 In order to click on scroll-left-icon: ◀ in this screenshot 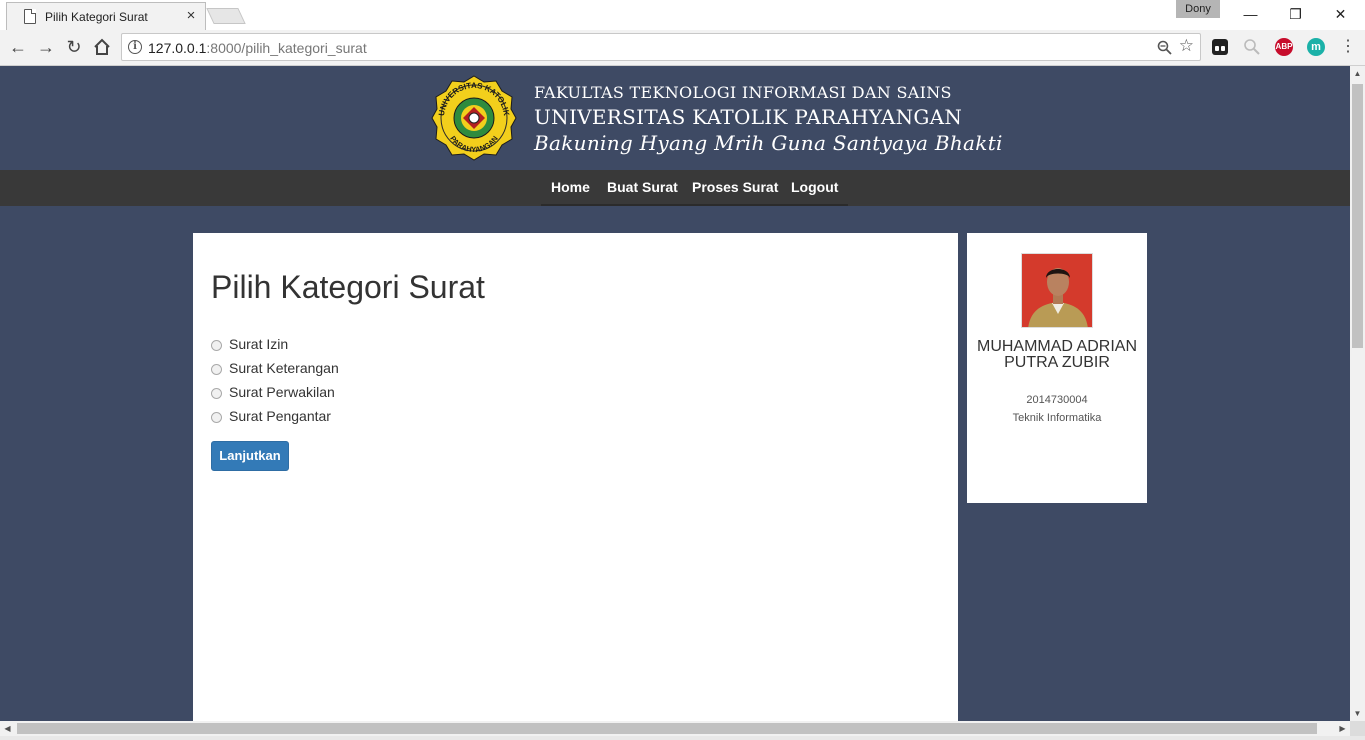, I will do `click(7, 728)`.